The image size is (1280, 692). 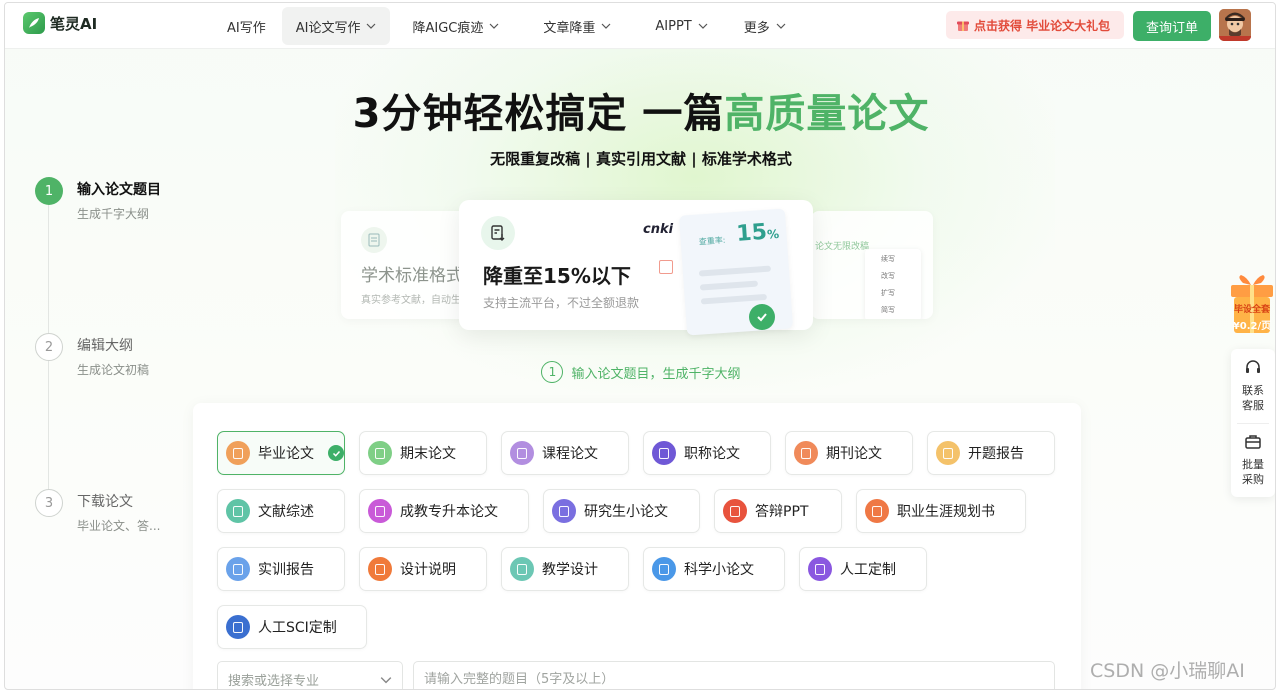 I want to click on type-label: 职称论文, so click(x=712, y=454).